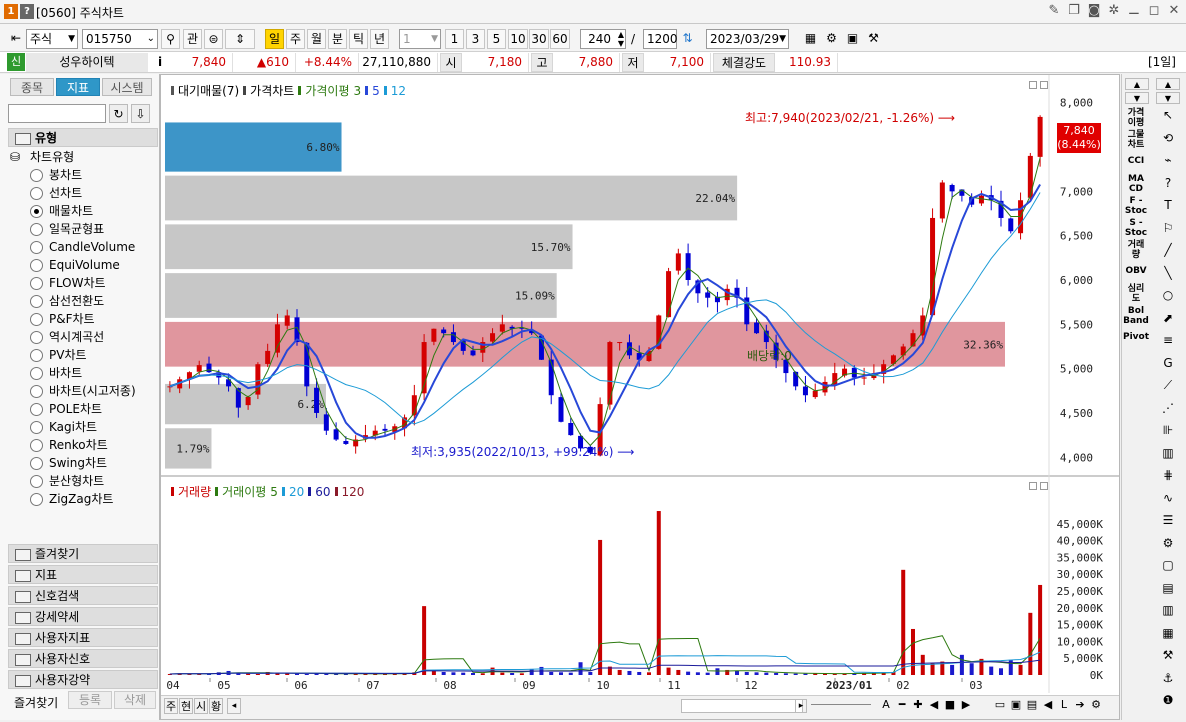 The height and width of the screenshot is (722, 1186). Describe the element at coordinates (1080, 704) in the screenshot. I see `arrow-right-icon: ➔` at that location.